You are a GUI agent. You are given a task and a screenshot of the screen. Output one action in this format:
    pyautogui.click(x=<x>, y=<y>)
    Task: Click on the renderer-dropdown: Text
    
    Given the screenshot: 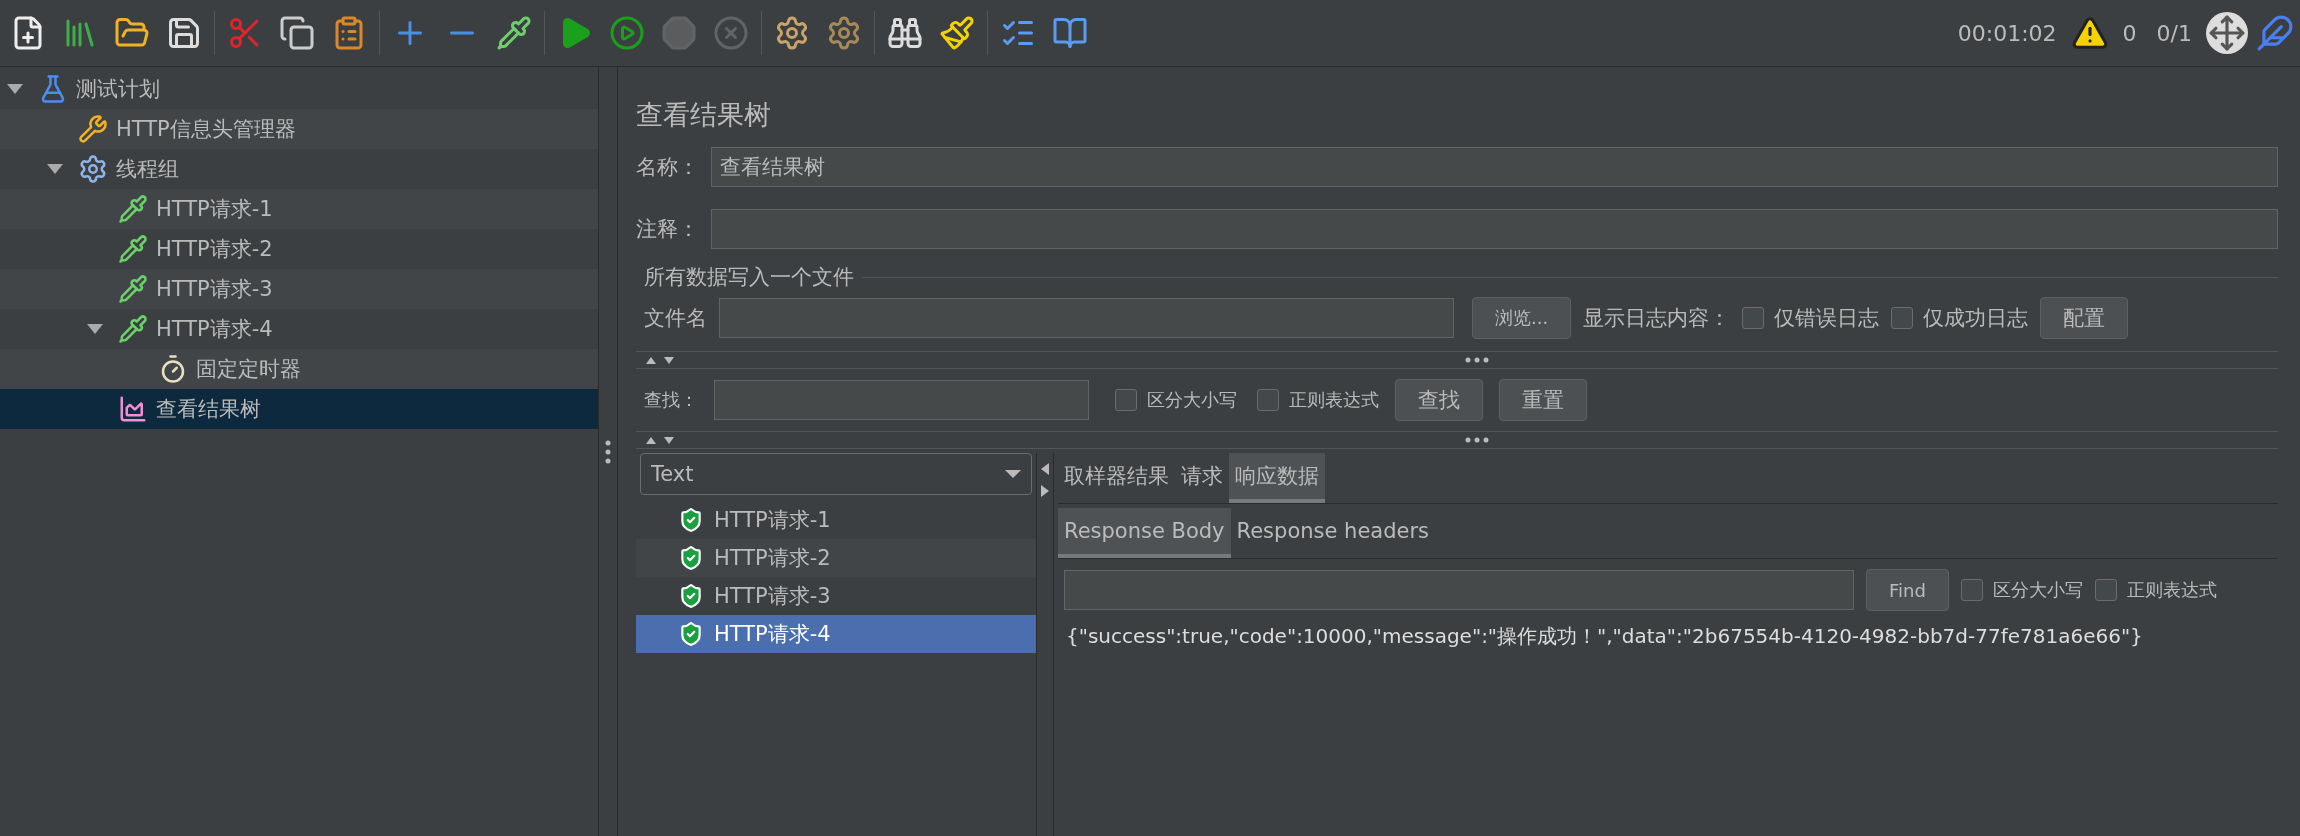 What is the action you would take?
    pyautogui.click(x=836, y=474)
    